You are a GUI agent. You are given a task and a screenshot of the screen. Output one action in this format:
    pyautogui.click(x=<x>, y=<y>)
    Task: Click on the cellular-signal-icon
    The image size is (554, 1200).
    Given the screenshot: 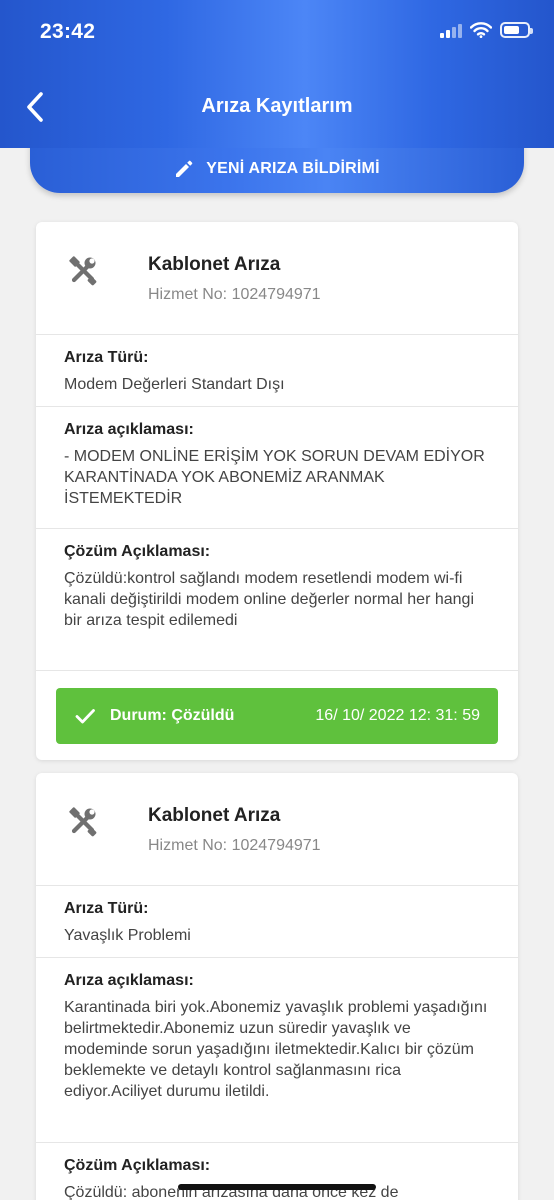 What is the action you would take?
    pyautogui.click(x=451, y=30)
    